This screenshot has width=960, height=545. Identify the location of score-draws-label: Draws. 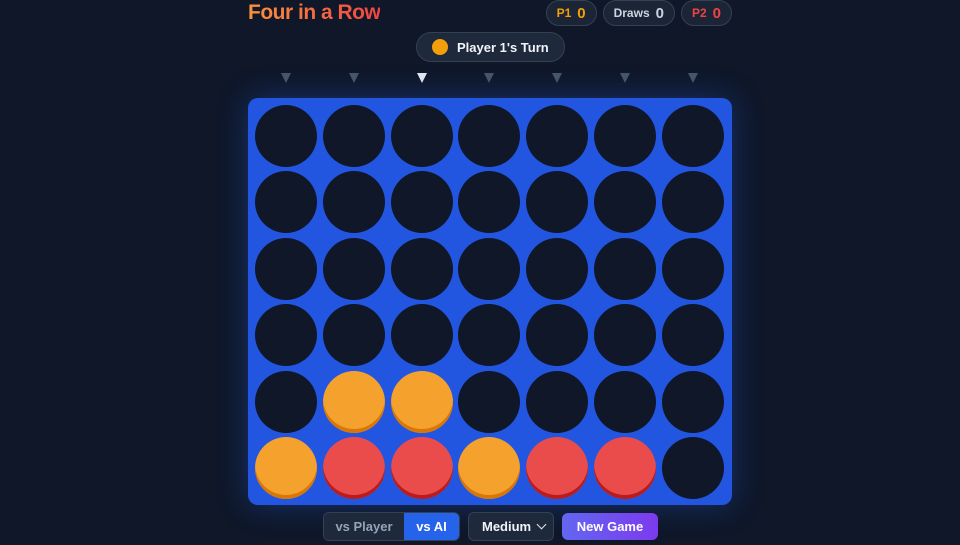
(631, 13).